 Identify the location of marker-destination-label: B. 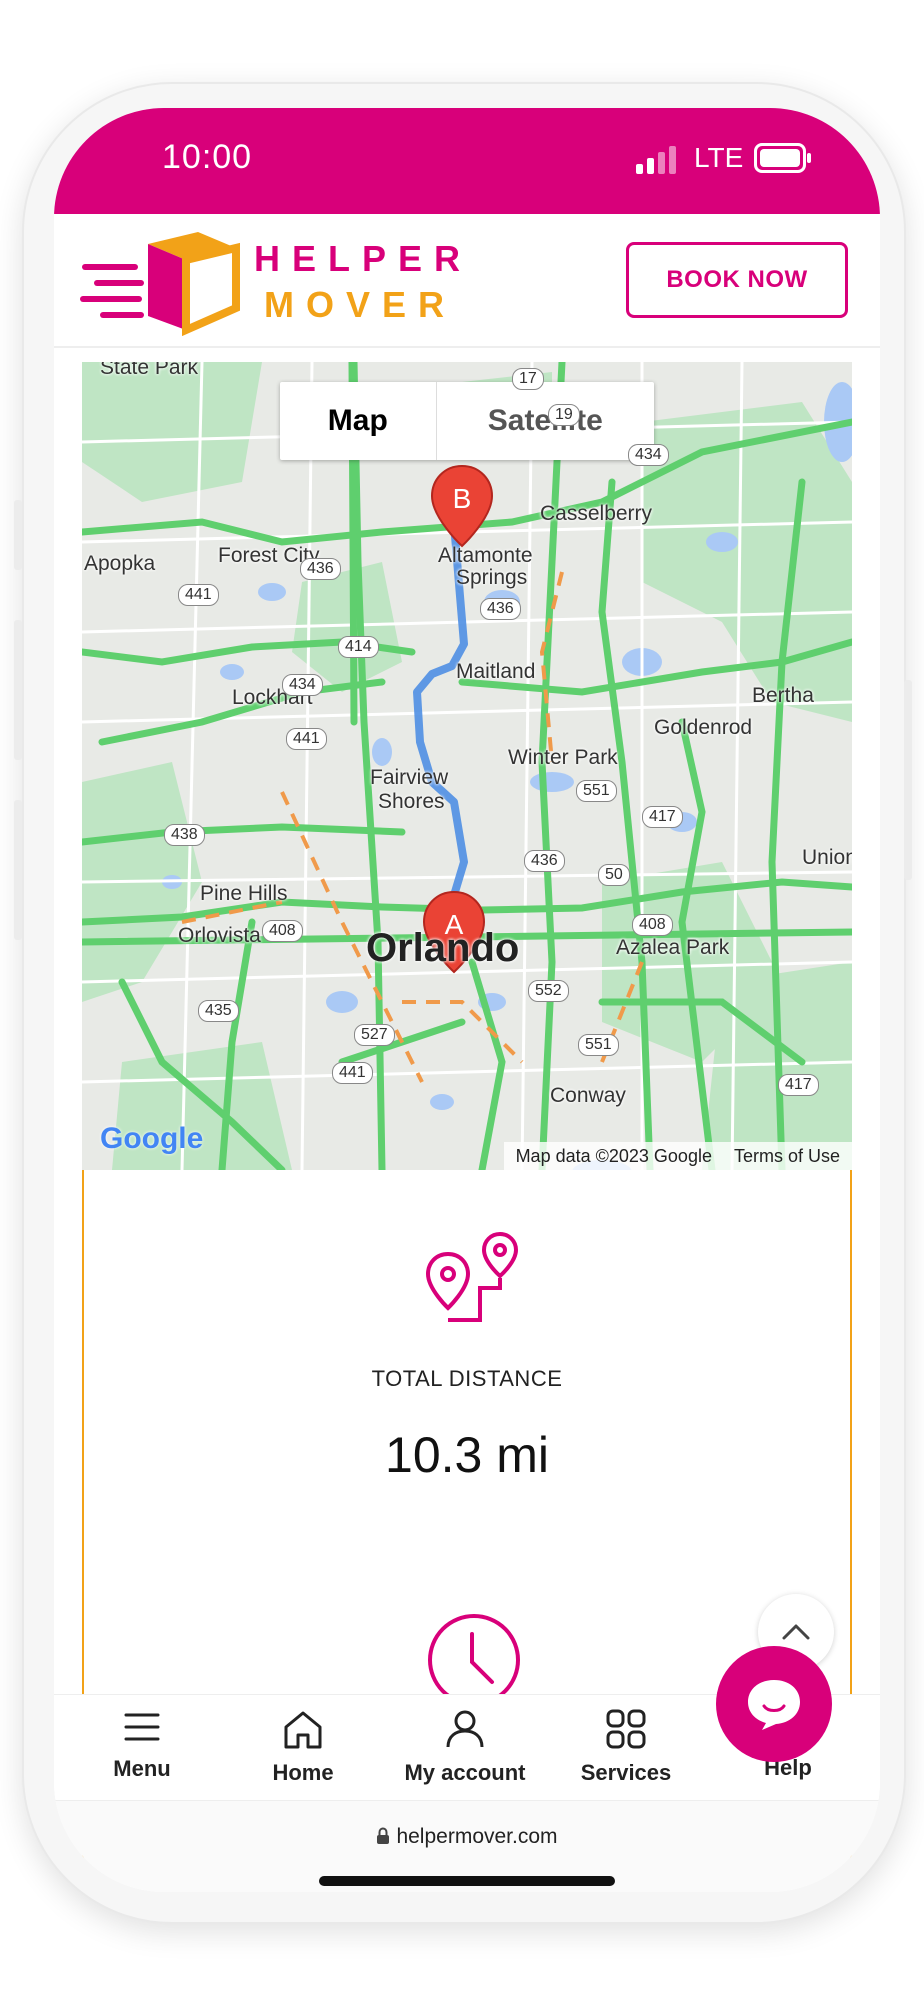
(462, 498).